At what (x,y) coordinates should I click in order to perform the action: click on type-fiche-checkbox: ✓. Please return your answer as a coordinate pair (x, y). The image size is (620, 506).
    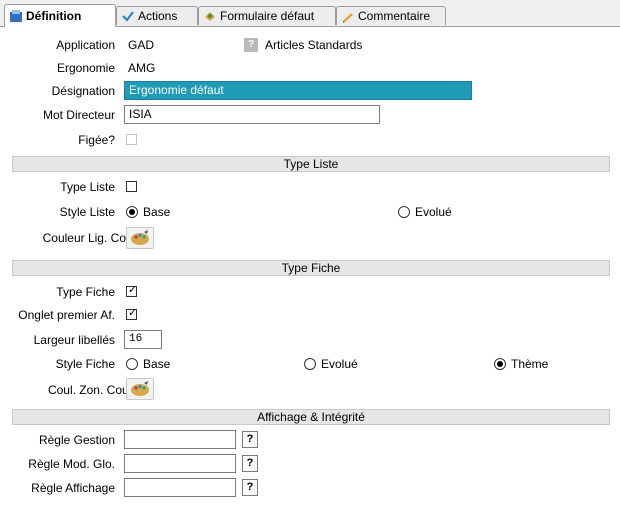
    Looking at the image, I should click on (132, 290).